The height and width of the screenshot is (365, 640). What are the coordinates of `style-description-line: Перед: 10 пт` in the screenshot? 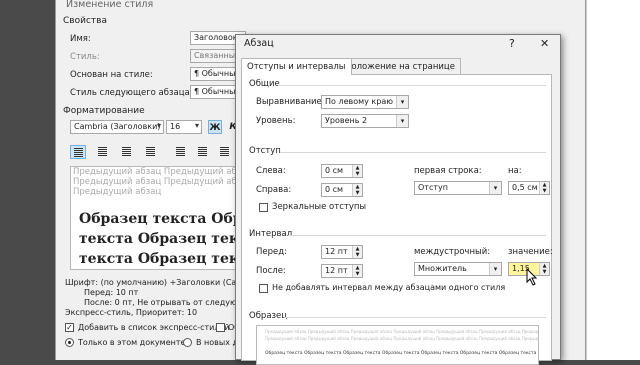 It's located at (111, 292).